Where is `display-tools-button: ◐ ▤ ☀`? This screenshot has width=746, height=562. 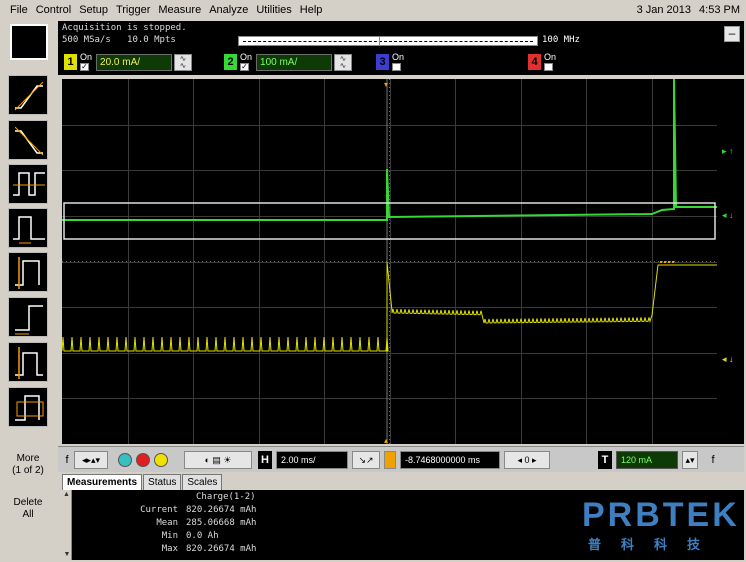 display-tools-button: ◐ ▤ ☀ is located at coordinates (218, 460).